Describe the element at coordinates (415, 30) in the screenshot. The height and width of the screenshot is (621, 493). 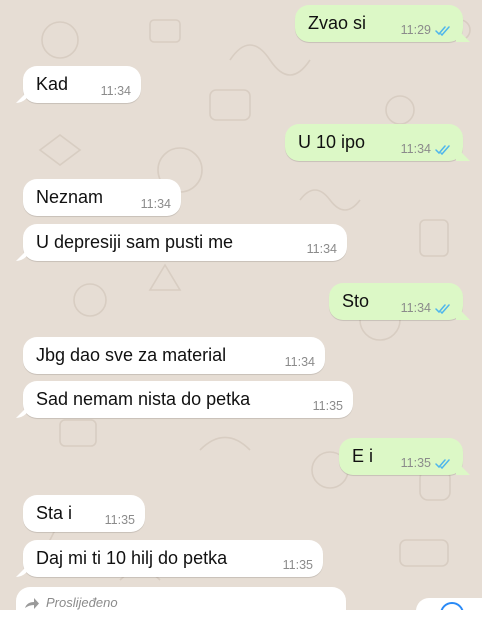
I see `message-time: 11:29` at that location.